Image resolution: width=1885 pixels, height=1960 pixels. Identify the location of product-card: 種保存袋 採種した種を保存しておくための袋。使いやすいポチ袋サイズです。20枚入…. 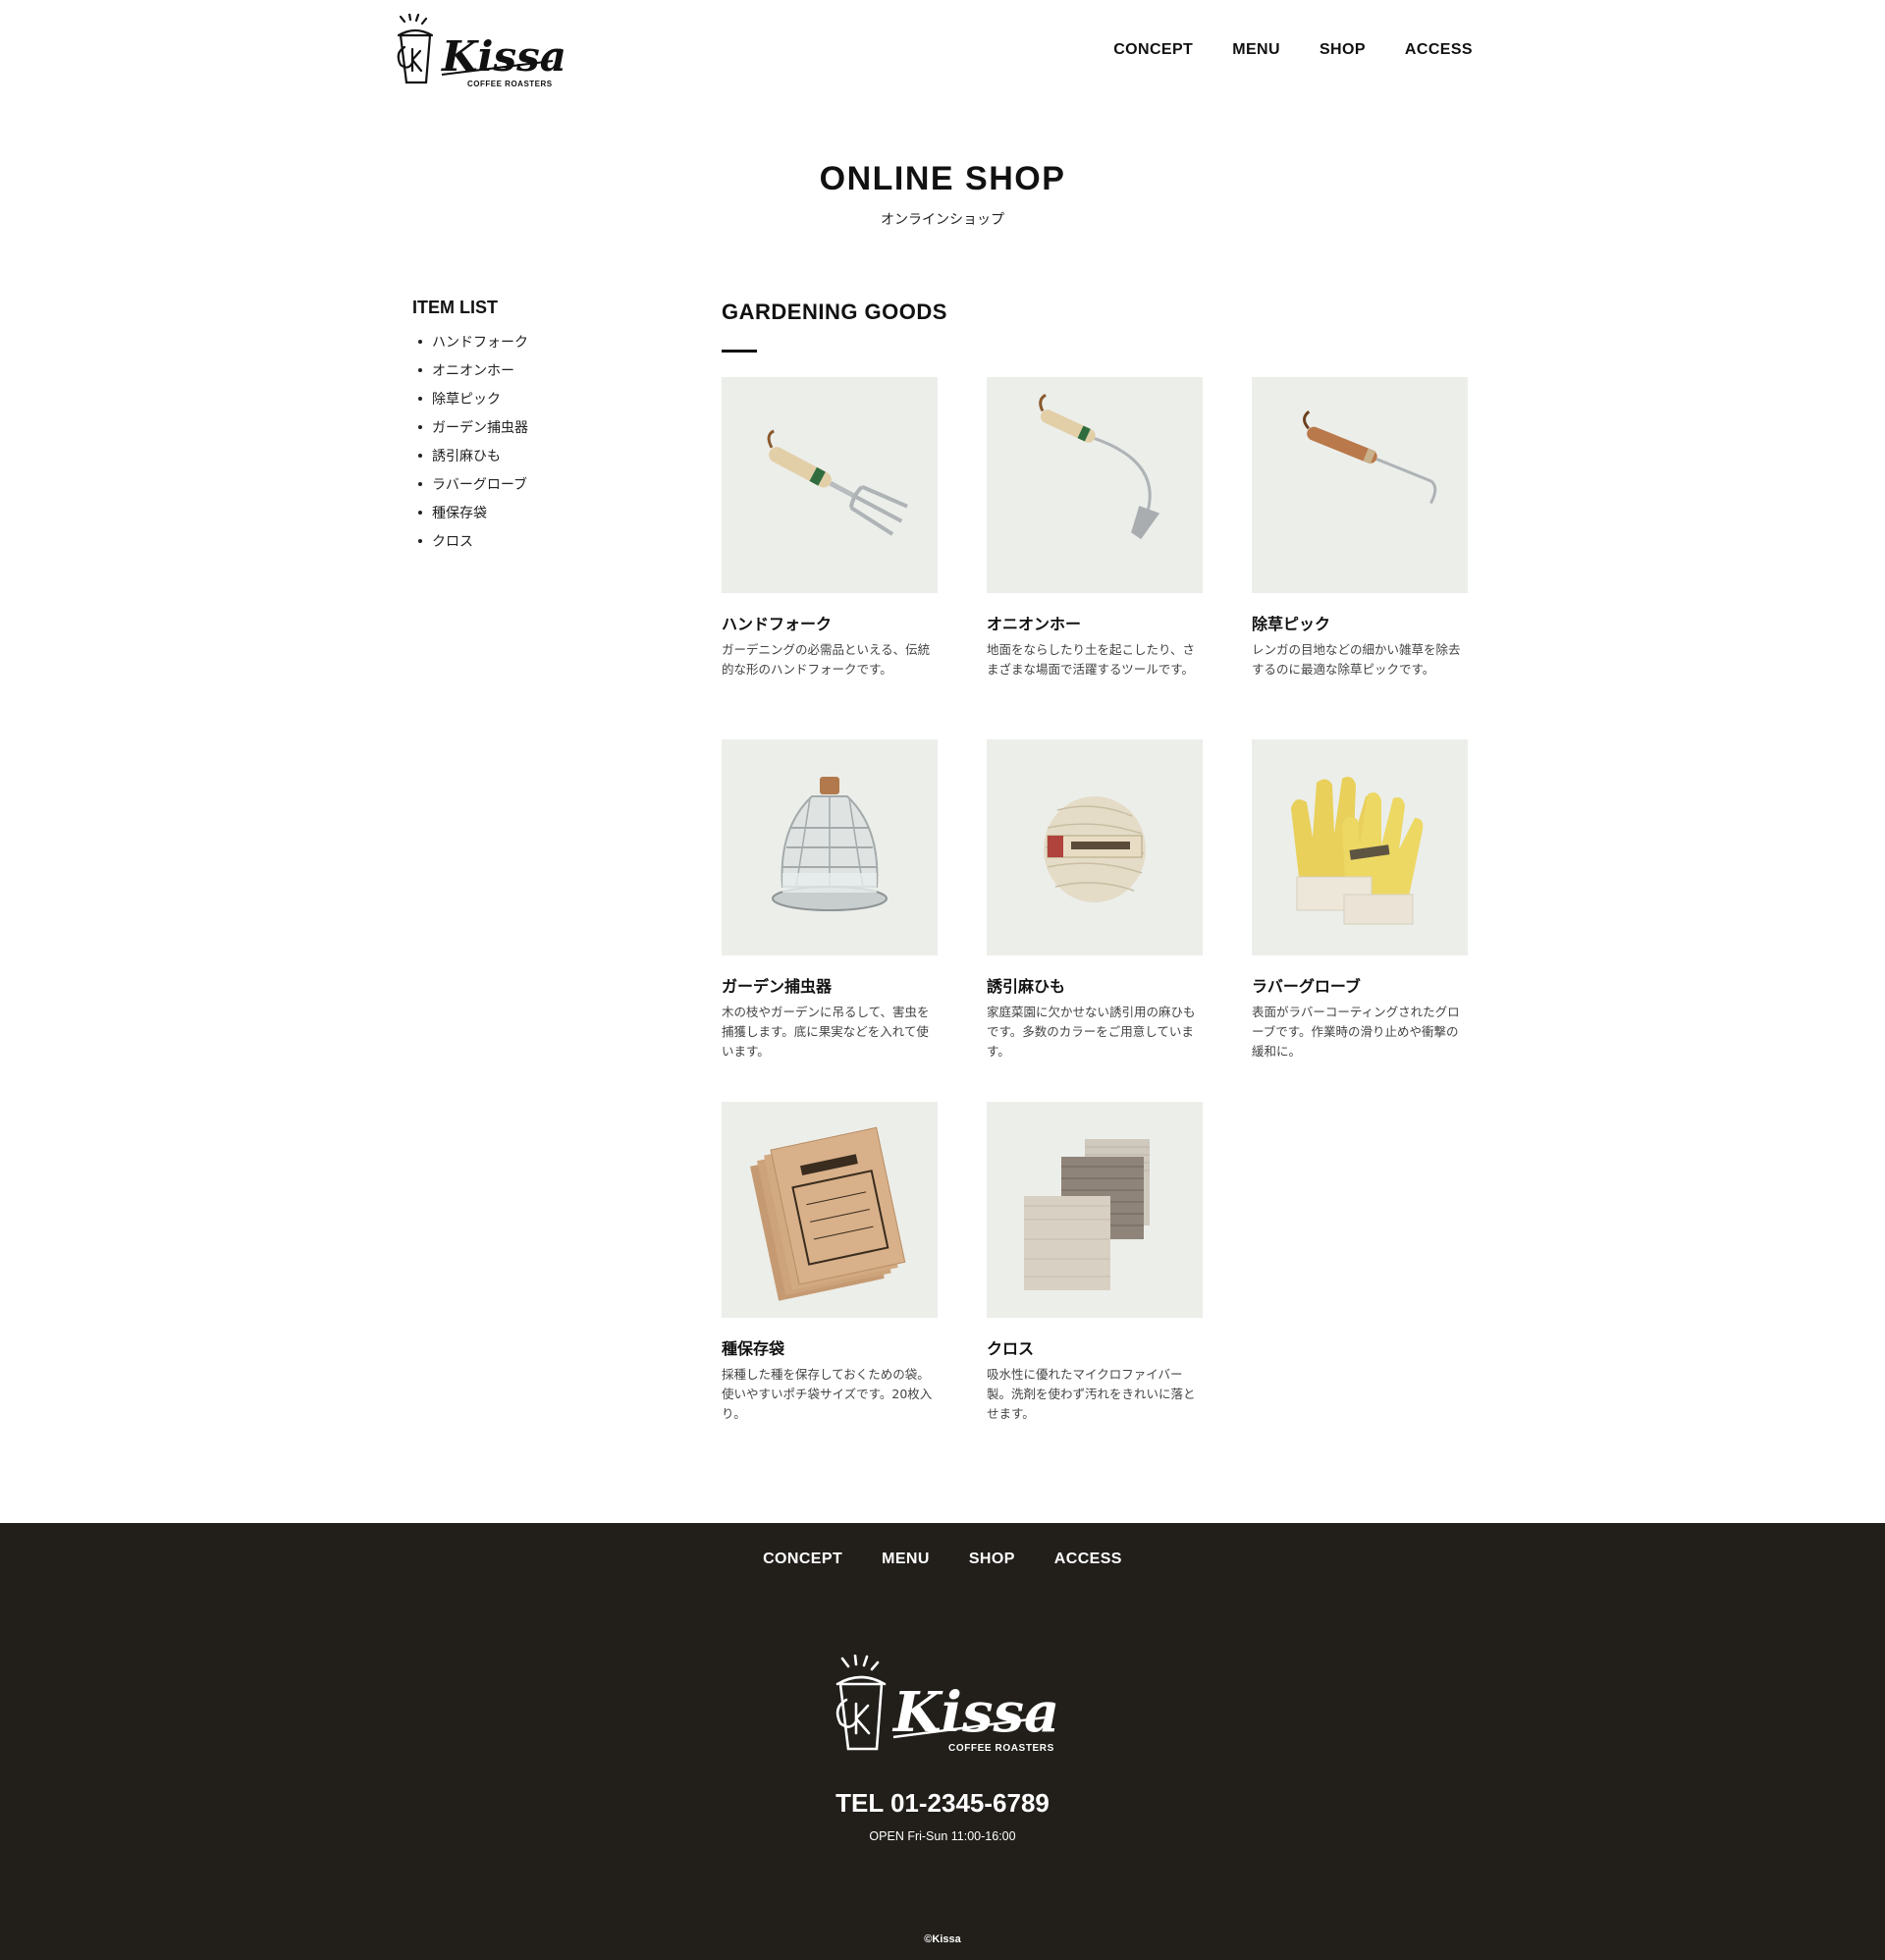
(830, 1263).